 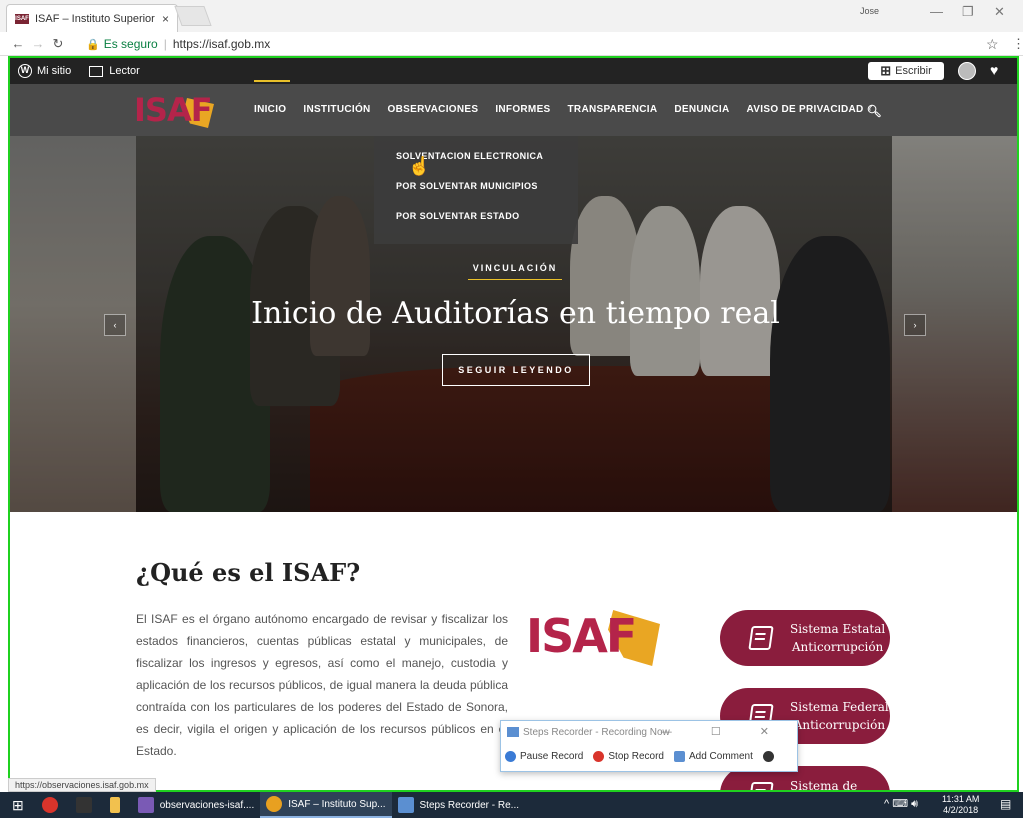 What do you see at coordinates (476, 165) in the screenshot?
I see `dropdown-item-solventacion-electronica: SOLVENTACION ELECTRONICA` at bounding box center [476, 165].